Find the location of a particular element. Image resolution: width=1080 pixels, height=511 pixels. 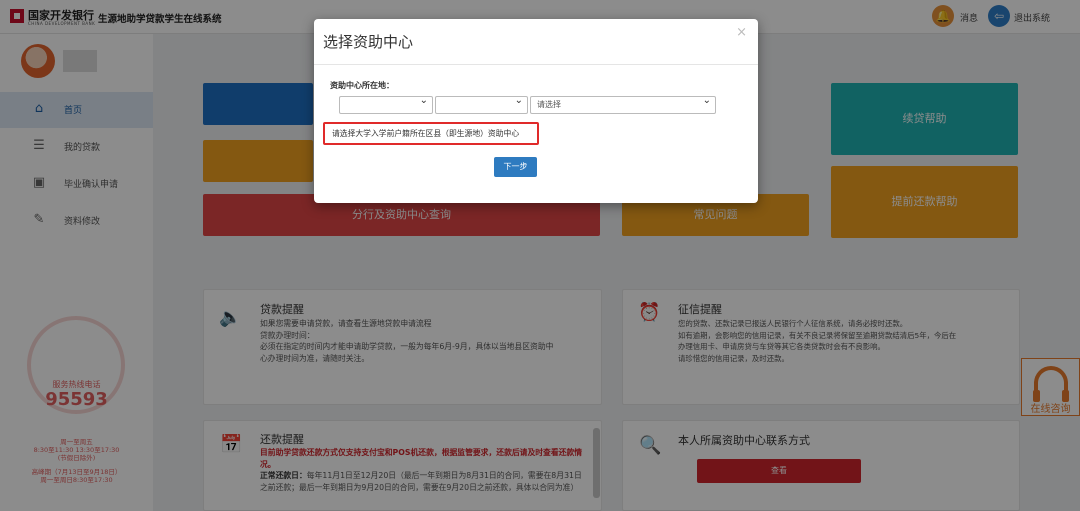

divider is located at coordinates (536, 64).